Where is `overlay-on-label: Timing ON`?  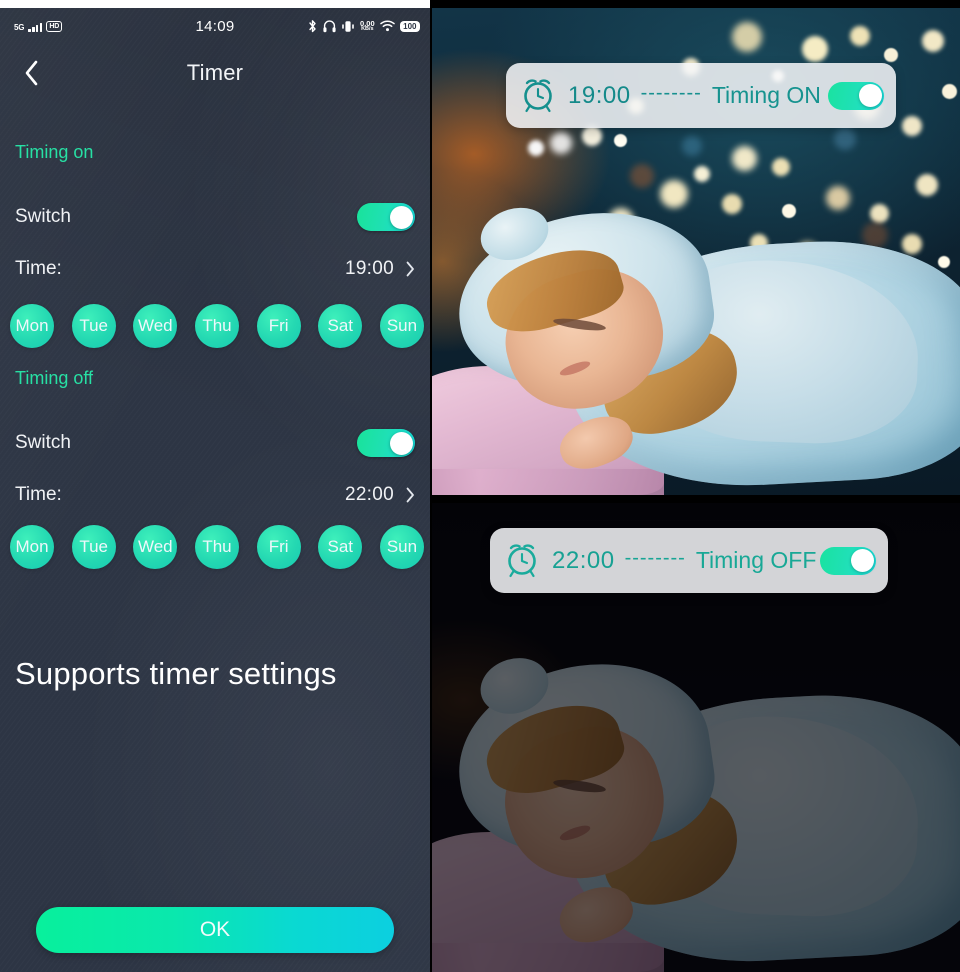
overlay-on-label: Timing ON is located at coordinates (766, 95).